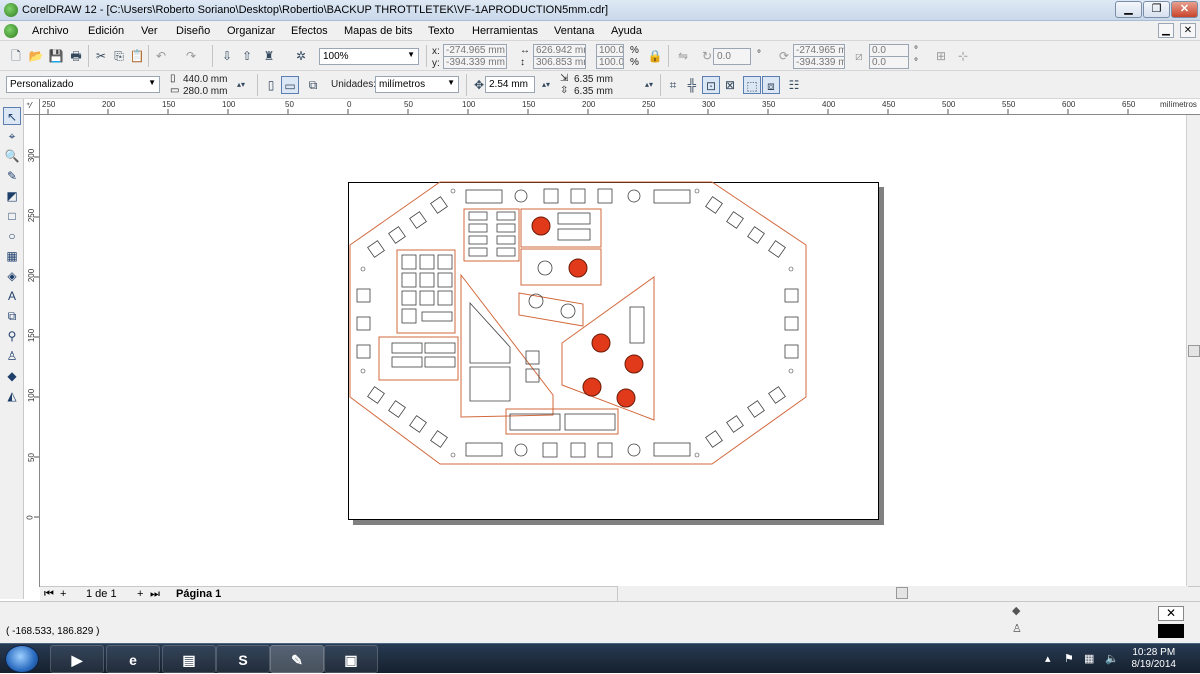 The height and width of the screenshot is (674, 1200). What do you see at coordinates (106, 31) in the screenshot?
I see `menu-edicion: Edición` at bounding box center [106, 31].